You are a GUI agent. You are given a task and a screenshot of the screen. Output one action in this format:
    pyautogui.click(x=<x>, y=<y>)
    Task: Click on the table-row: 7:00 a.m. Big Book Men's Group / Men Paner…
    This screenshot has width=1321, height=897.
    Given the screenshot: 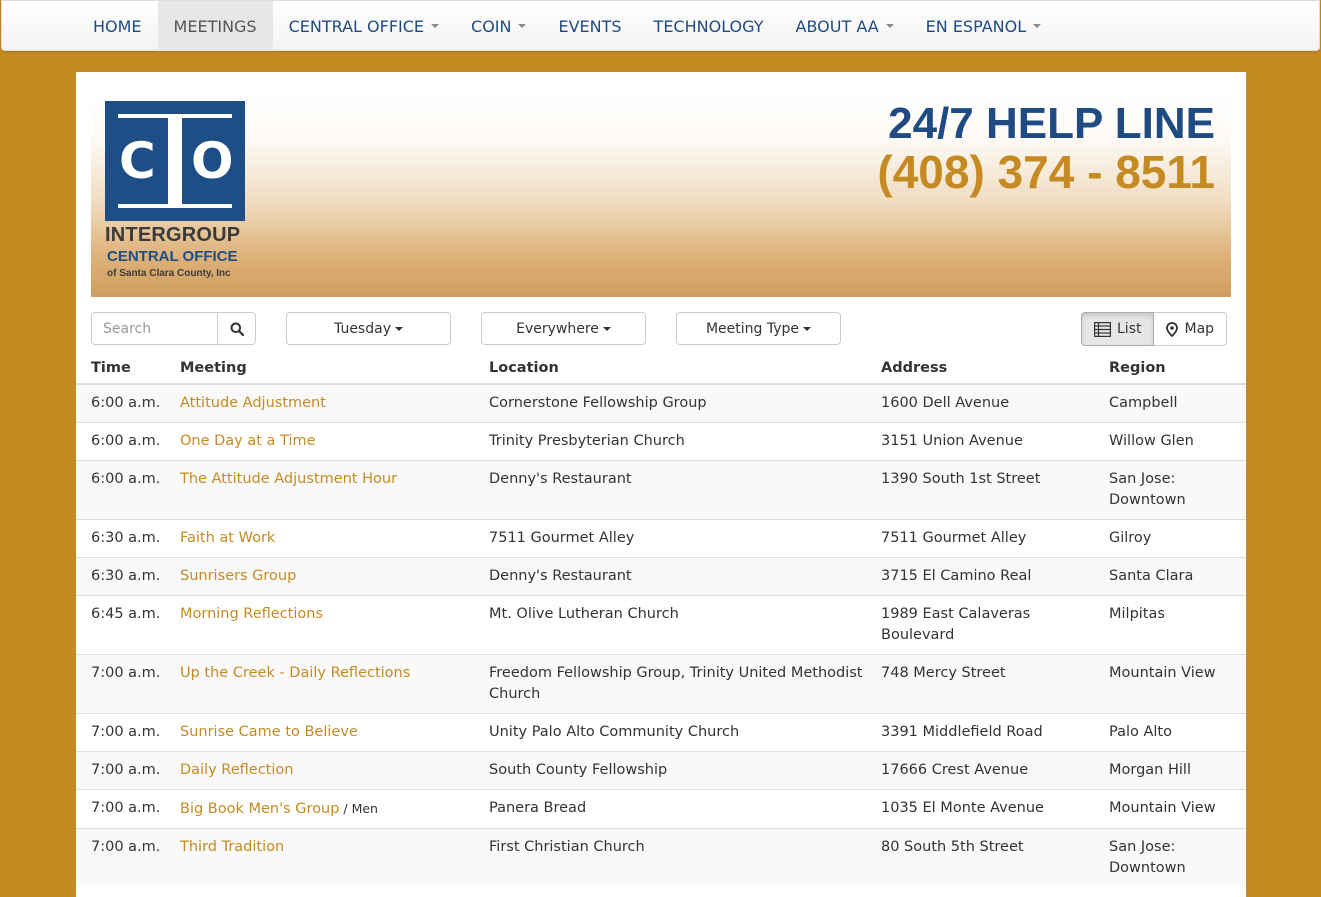 What is the action you would take?
    pyautogui.click(x=661, y=809)
    